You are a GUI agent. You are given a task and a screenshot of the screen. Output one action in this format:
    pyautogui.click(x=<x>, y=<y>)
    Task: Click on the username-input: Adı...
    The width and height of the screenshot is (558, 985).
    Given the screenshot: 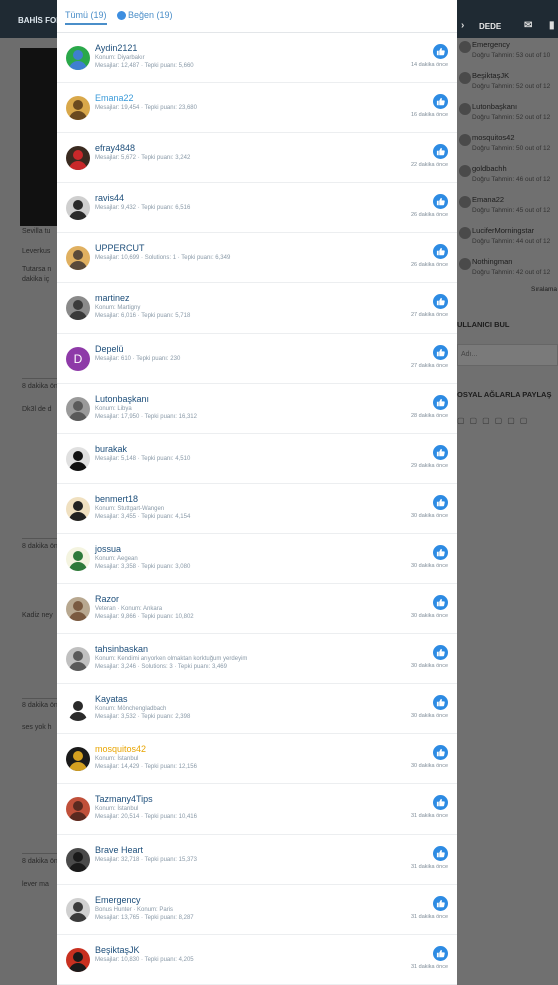 What is the action you would take?
    pyautogui.click(x=507, y=355)
    